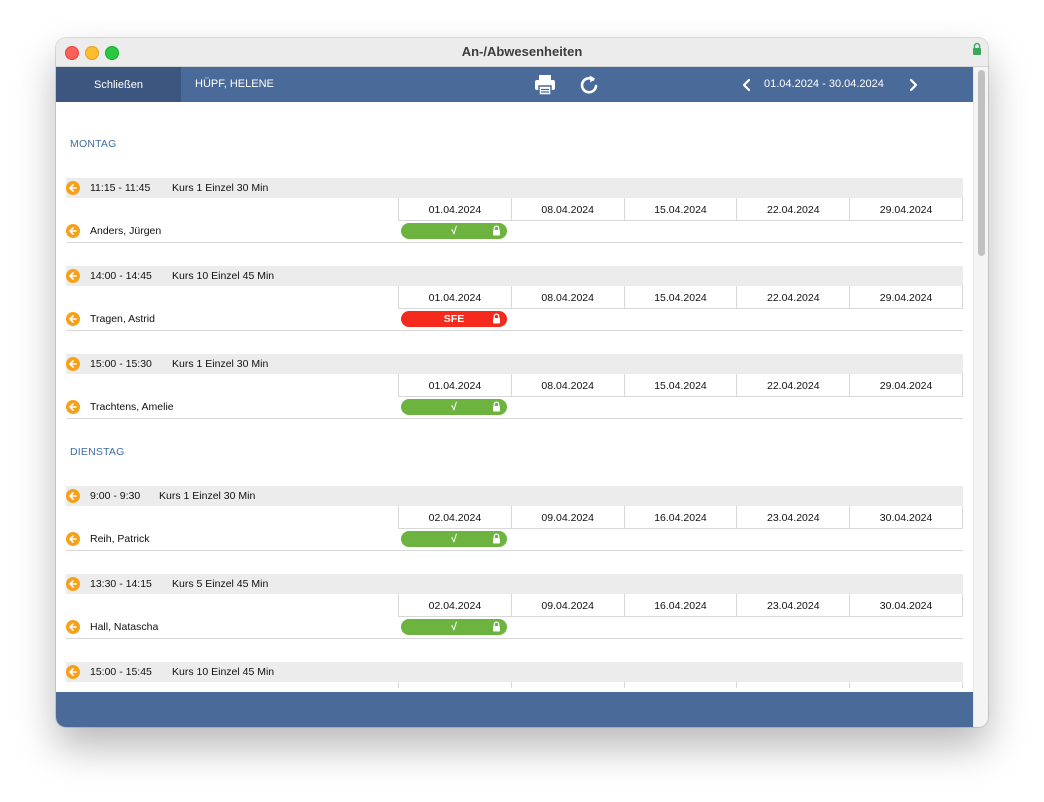 This screenshot has height=802, width=1044. I want to click on chevron-right-icon, so click(913, 85).